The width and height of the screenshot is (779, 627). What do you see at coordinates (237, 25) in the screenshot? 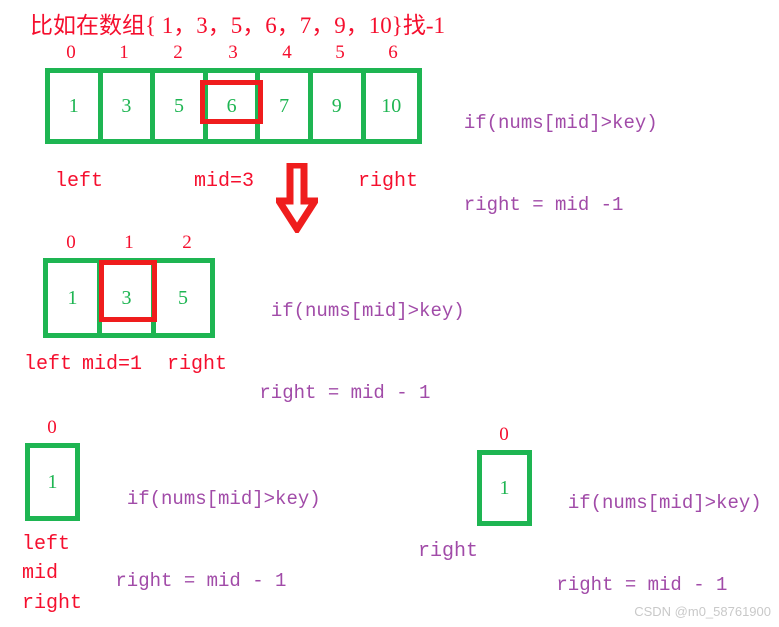
I see `page-title: 比如在数组{ 1，3，5，6，7，9，10}找-1` at bounding box center [237, 25].